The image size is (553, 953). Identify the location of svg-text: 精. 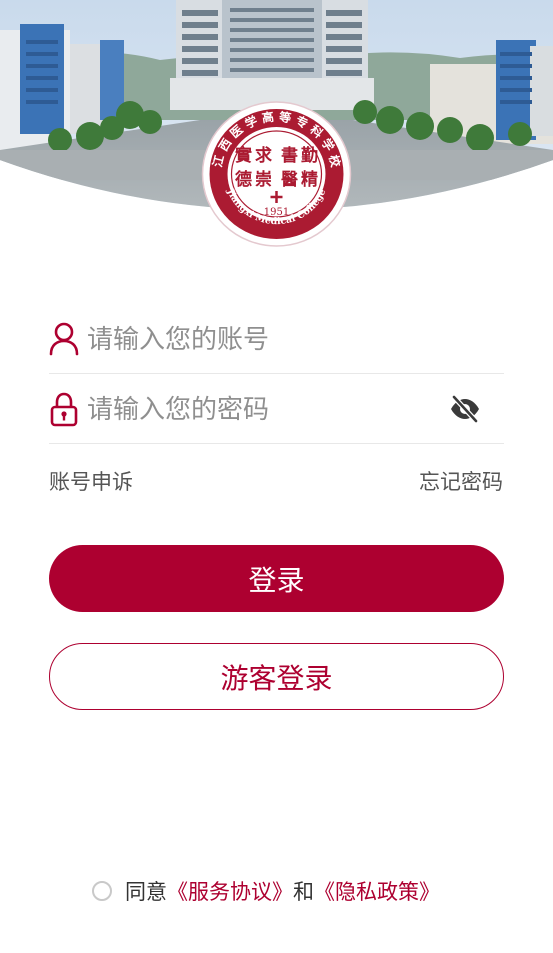
(309, 179).